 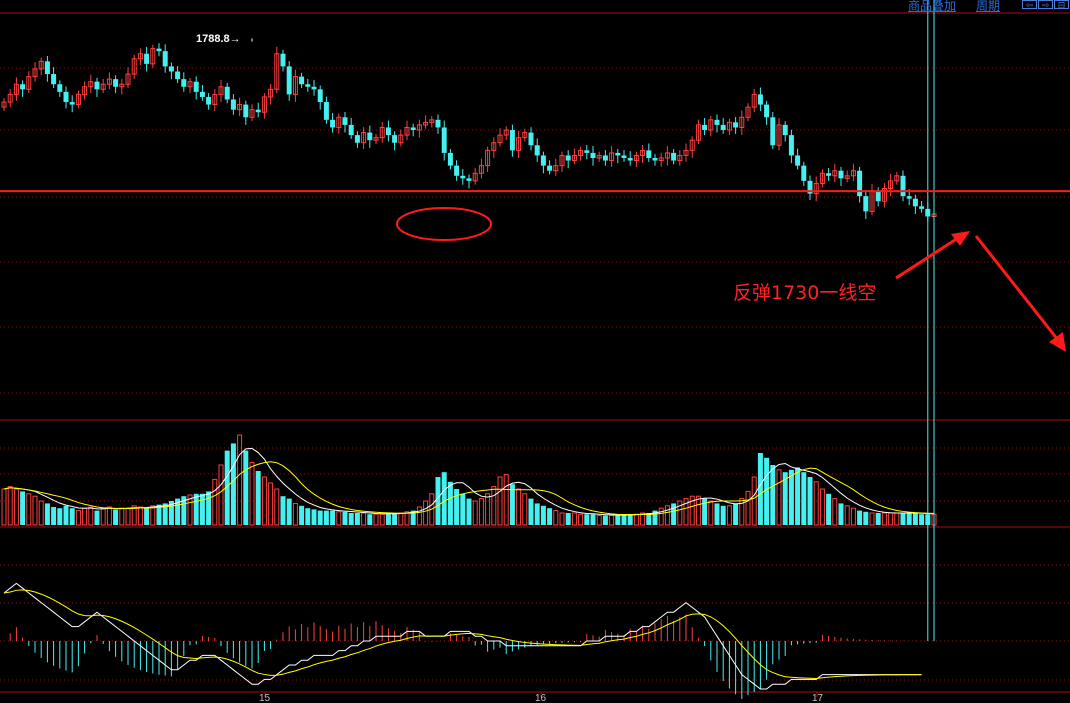 What do you see at coordinates (541, 698) in the screenshot?
I see `session-label-16: 16` at bounding box center [541, 698].